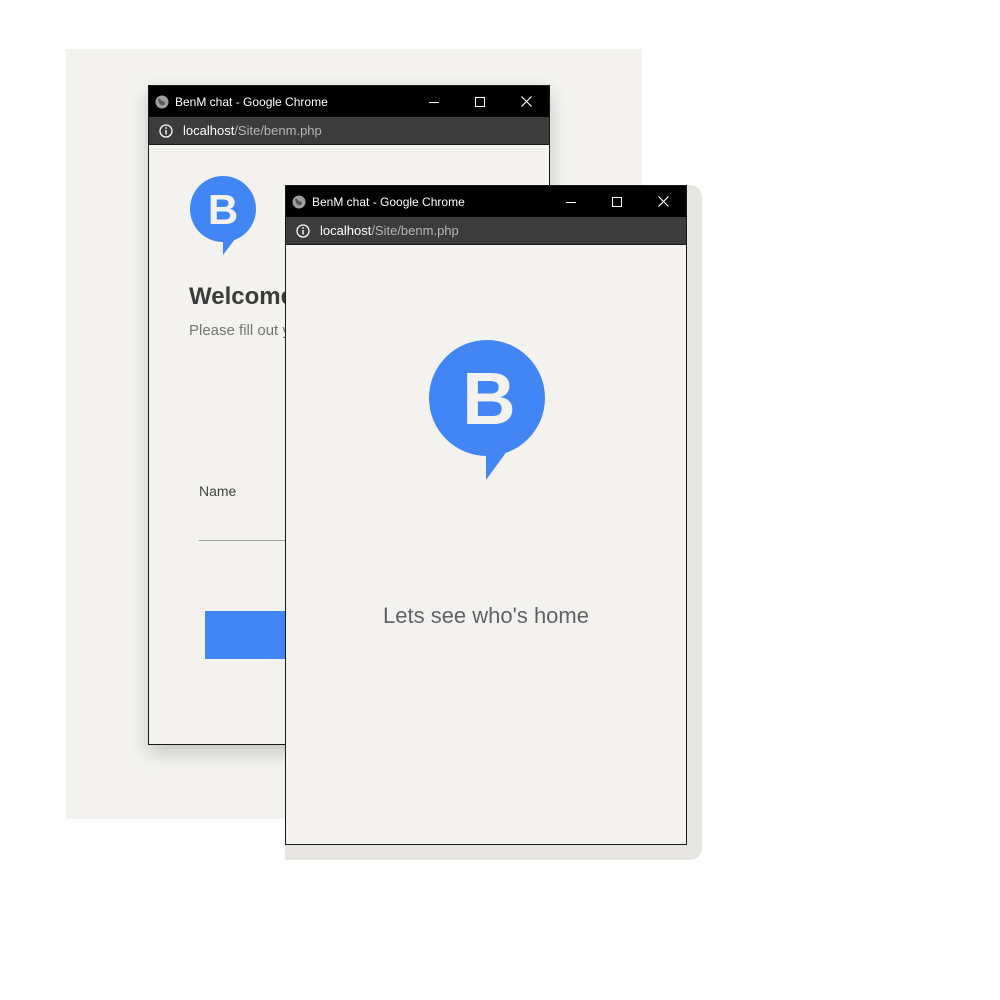 The height and width of the screenshot is (1000, 1000). Describe the element at coordinates (486, 615) in the screenshot. I see `status-message: Lets see who's home` at that location.